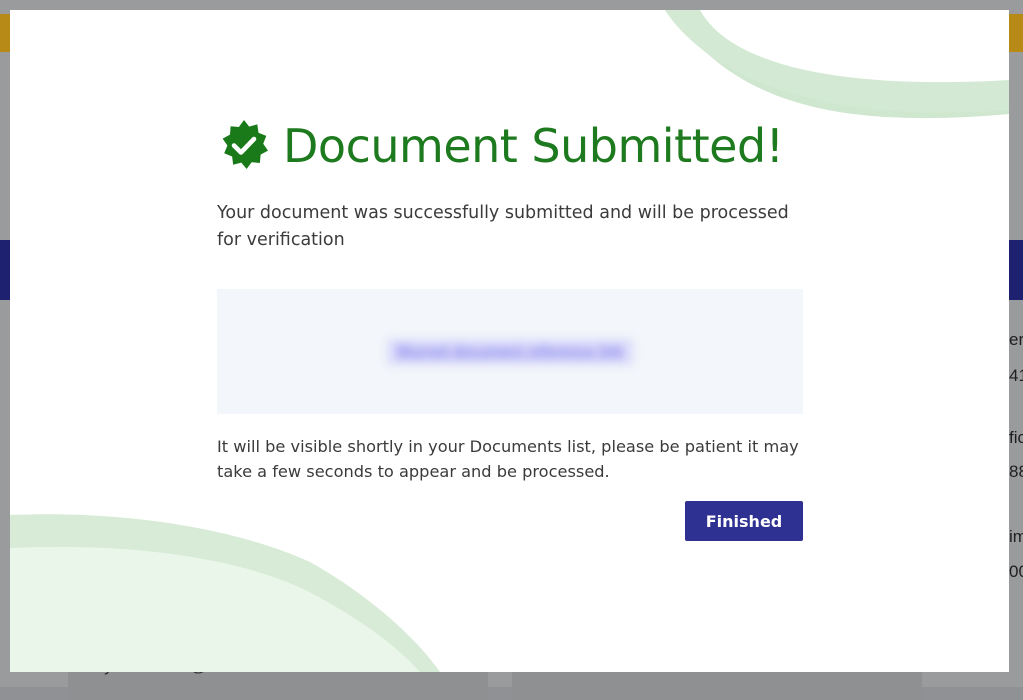  I want to click on check-badge-icon, so click(245, 144).